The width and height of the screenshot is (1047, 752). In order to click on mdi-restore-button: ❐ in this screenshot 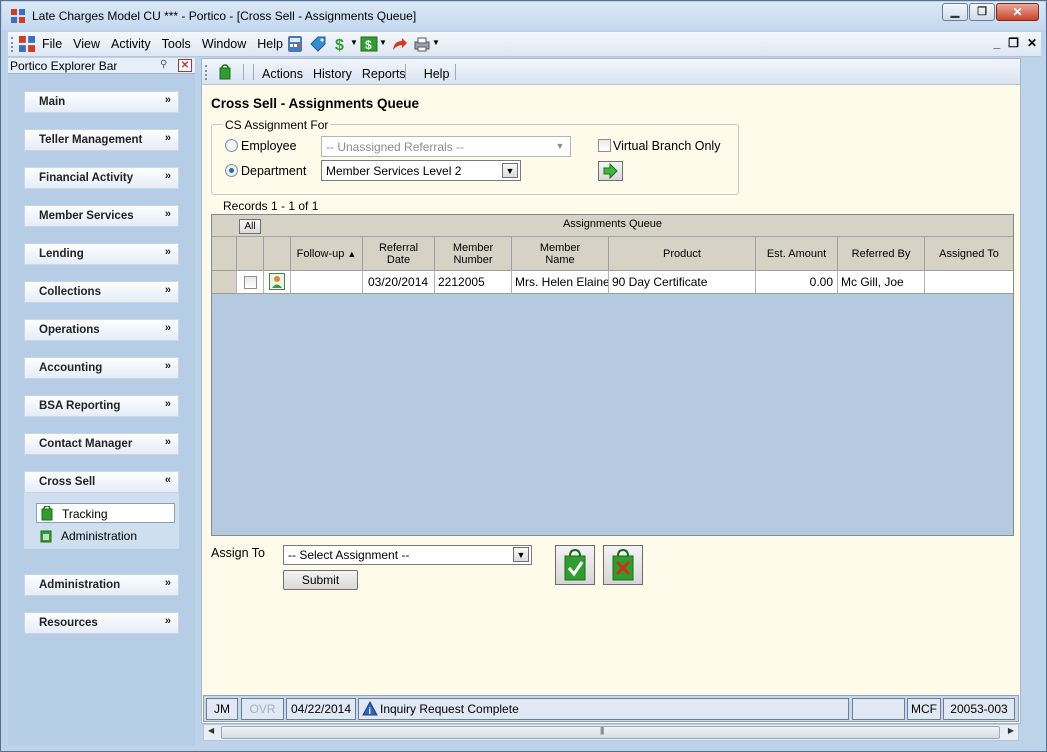, I will do `click(1013, 43)`.